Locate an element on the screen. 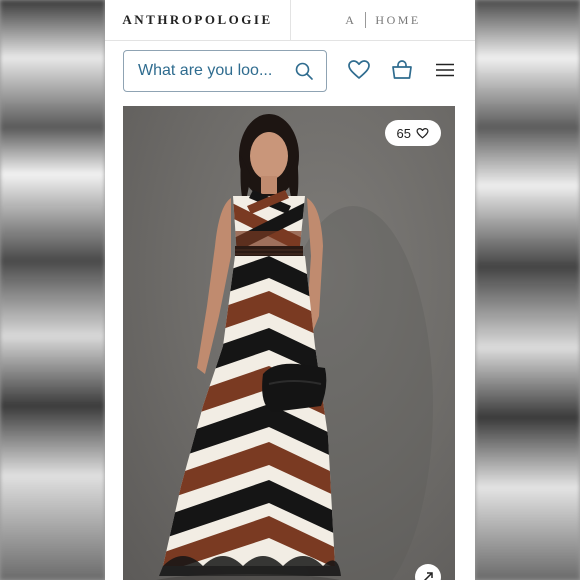  like-count-button: 65 is located at coordinates (412, 133).